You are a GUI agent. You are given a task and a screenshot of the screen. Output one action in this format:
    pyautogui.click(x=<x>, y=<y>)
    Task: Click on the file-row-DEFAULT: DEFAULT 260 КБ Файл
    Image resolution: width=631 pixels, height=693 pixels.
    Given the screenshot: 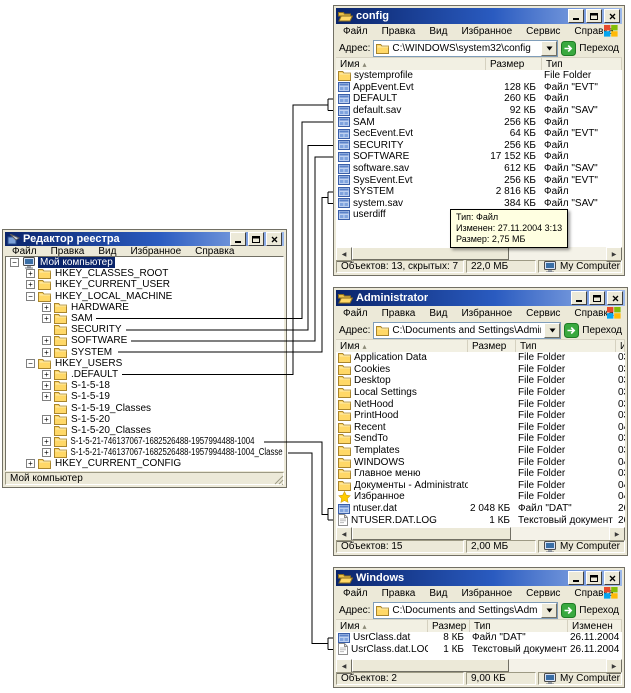 What is the action you would take?
    pyautogui.click(x=479, y=99)
    